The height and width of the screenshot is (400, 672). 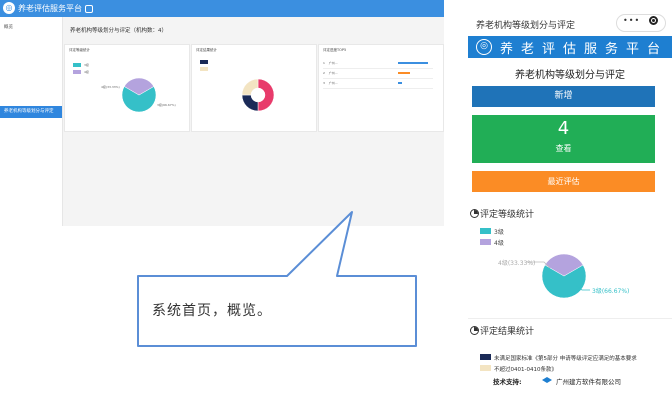 What do you see at coordinates (611, 291) in the screenshot?
I see `pie-label-right: 3级(66.67%)` at bounding box center [611, 291].